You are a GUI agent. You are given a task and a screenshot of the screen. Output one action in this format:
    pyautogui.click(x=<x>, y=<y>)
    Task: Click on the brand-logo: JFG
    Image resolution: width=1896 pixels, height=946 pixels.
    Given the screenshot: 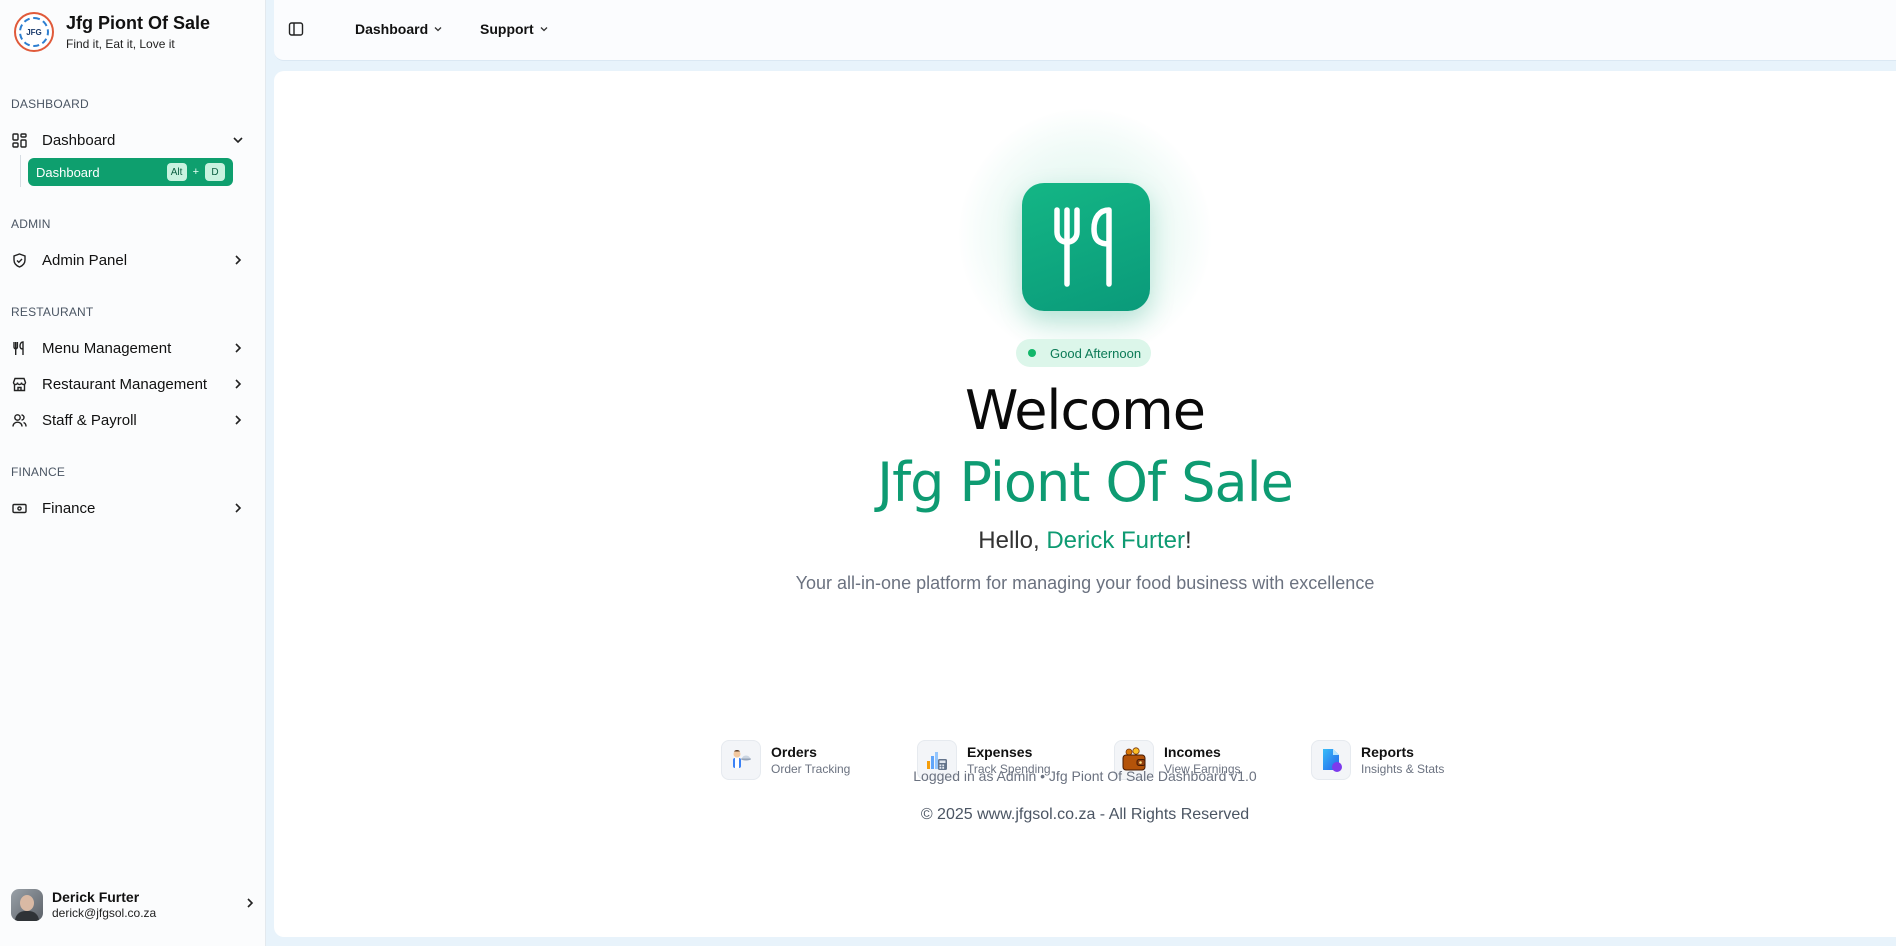 What is the action you would take?
    pyautogui.click(x=34, y=32)
    